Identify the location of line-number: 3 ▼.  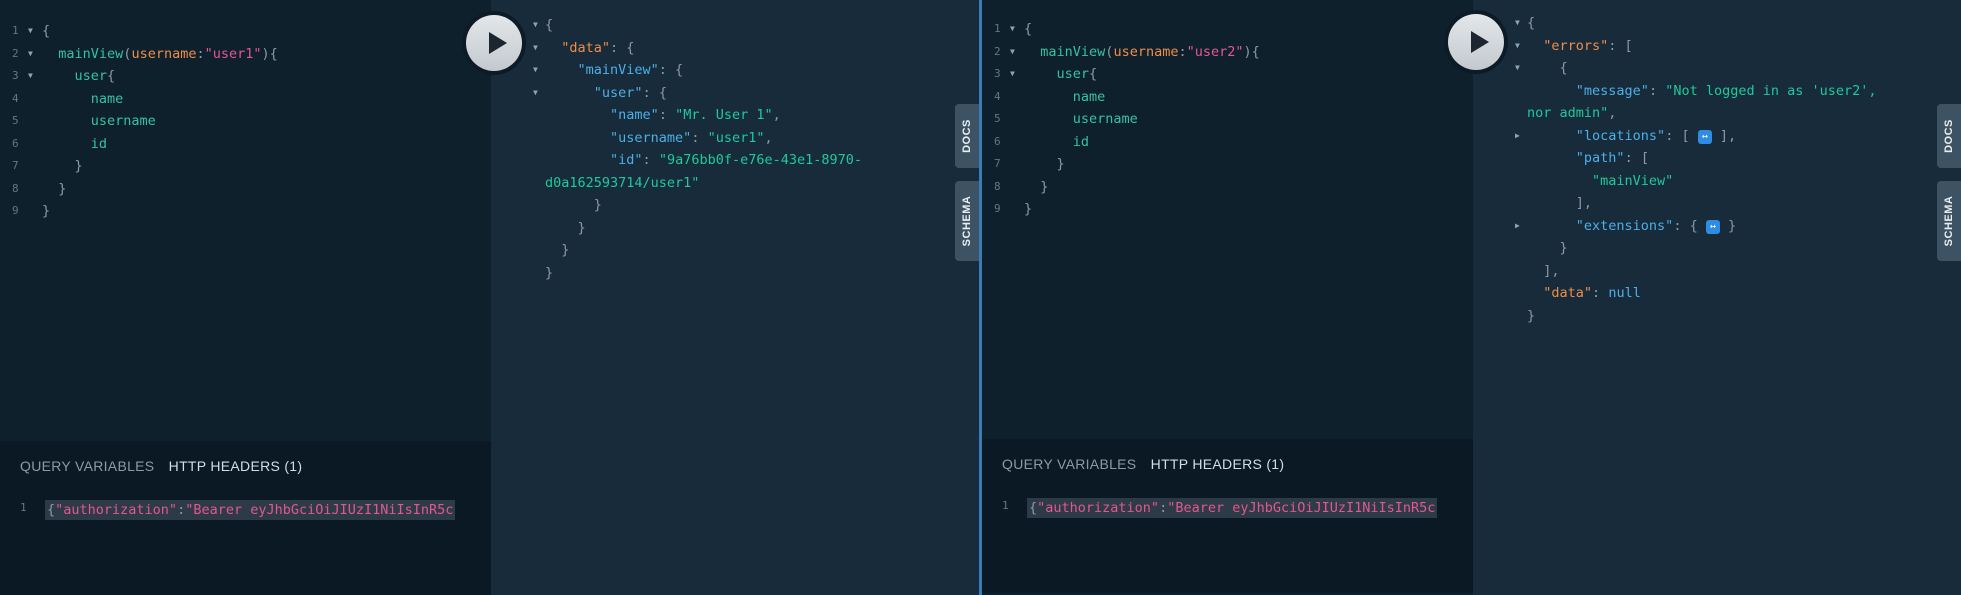
(1011, 74).